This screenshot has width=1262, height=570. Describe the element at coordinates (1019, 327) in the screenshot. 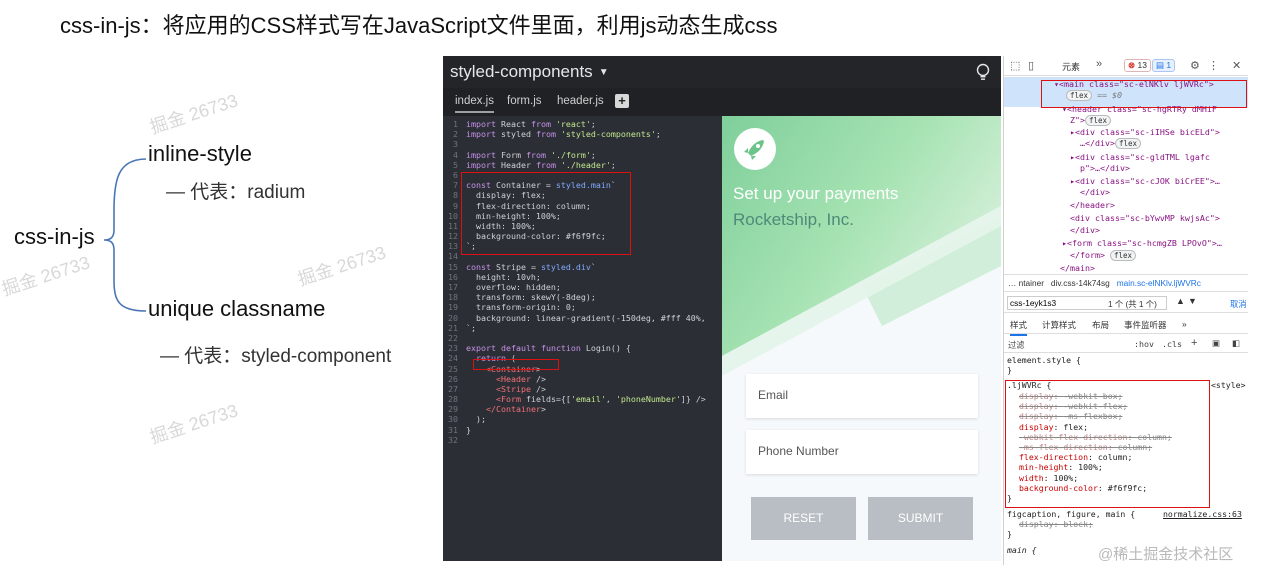

I see `tab-styles: 样式` at that location.